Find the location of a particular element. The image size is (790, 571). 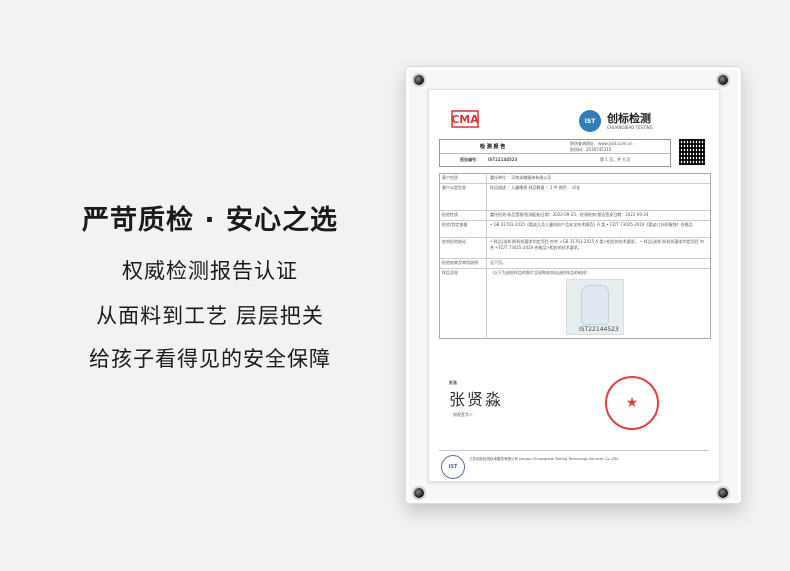

page-count: 第 1 页，共 4 页 is located at coordinates (615, 159).